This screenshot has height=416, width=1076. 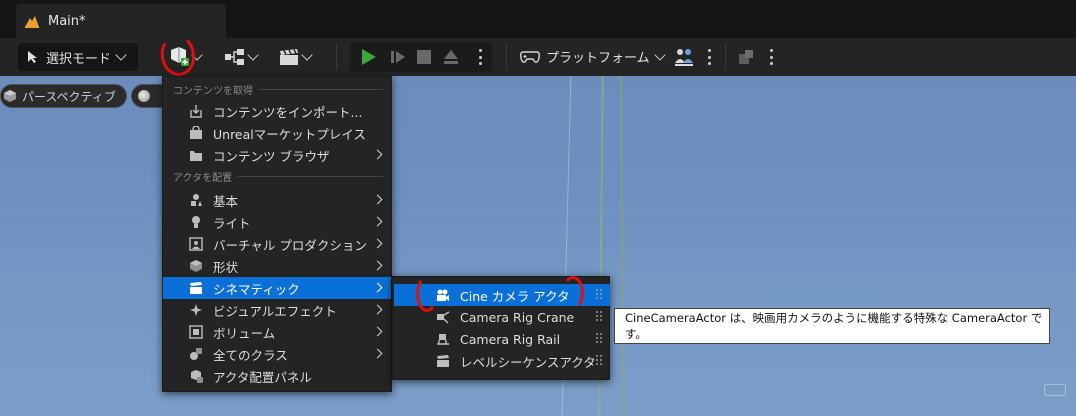 I want to click on basic-icon, so click(x=196, y=200).